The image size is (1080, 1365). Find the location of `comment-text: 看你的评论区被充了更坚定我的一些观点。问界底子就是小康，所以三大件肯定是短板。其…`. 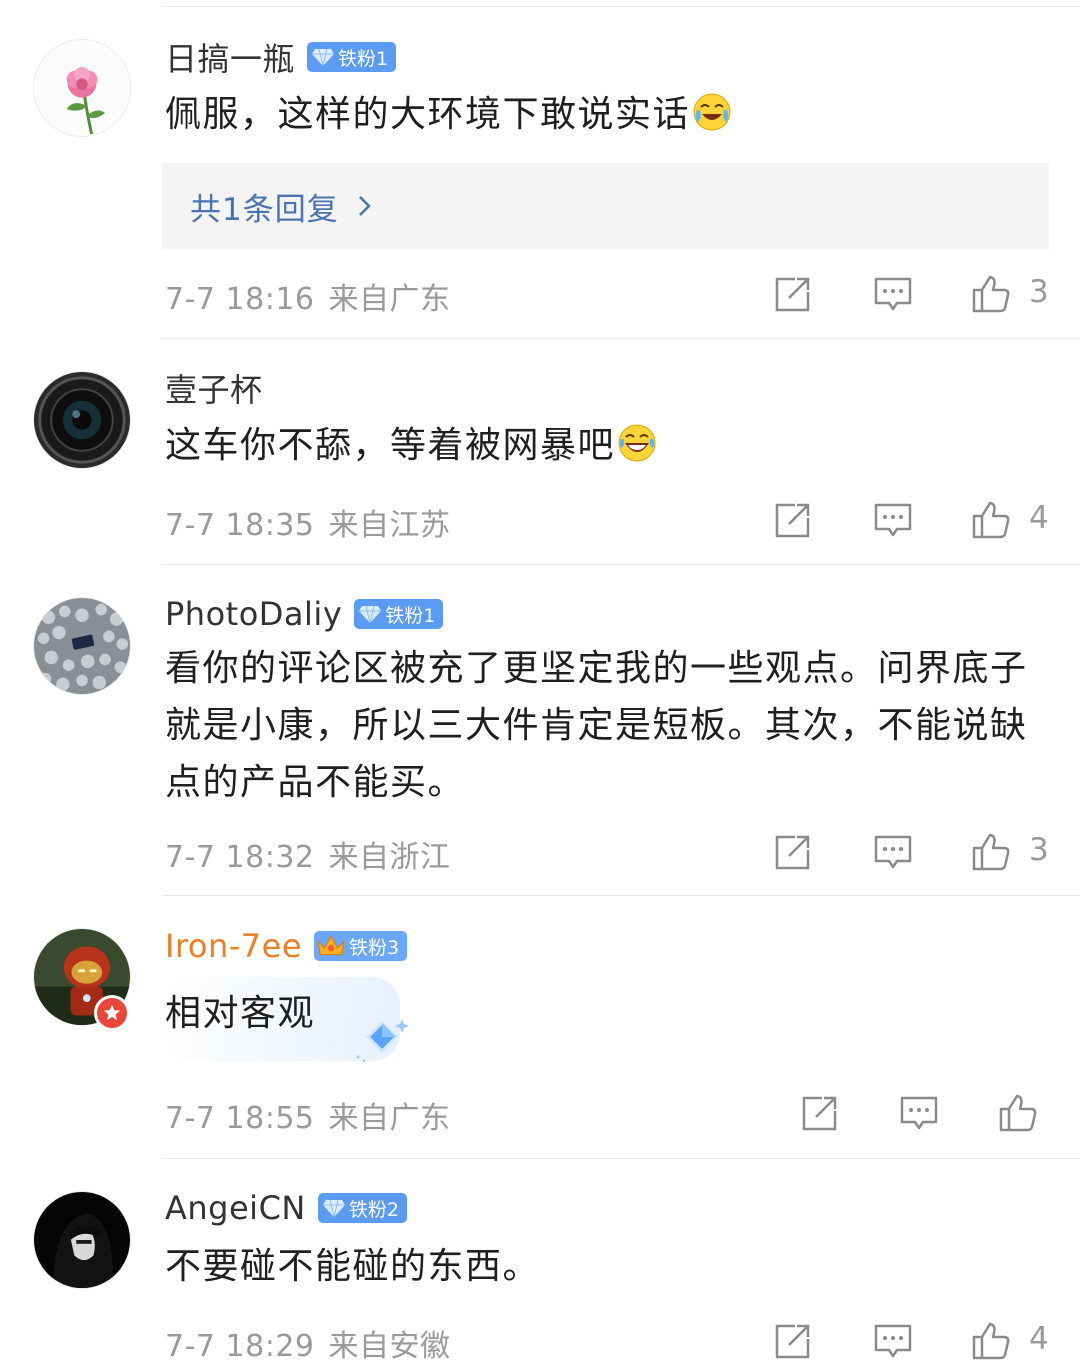

comment-text: 看你的评论区被充了更坚定我的一些观点。问界底子就是小康，所以三大件肯定是短板。其… is located at coordinates (600, 725).